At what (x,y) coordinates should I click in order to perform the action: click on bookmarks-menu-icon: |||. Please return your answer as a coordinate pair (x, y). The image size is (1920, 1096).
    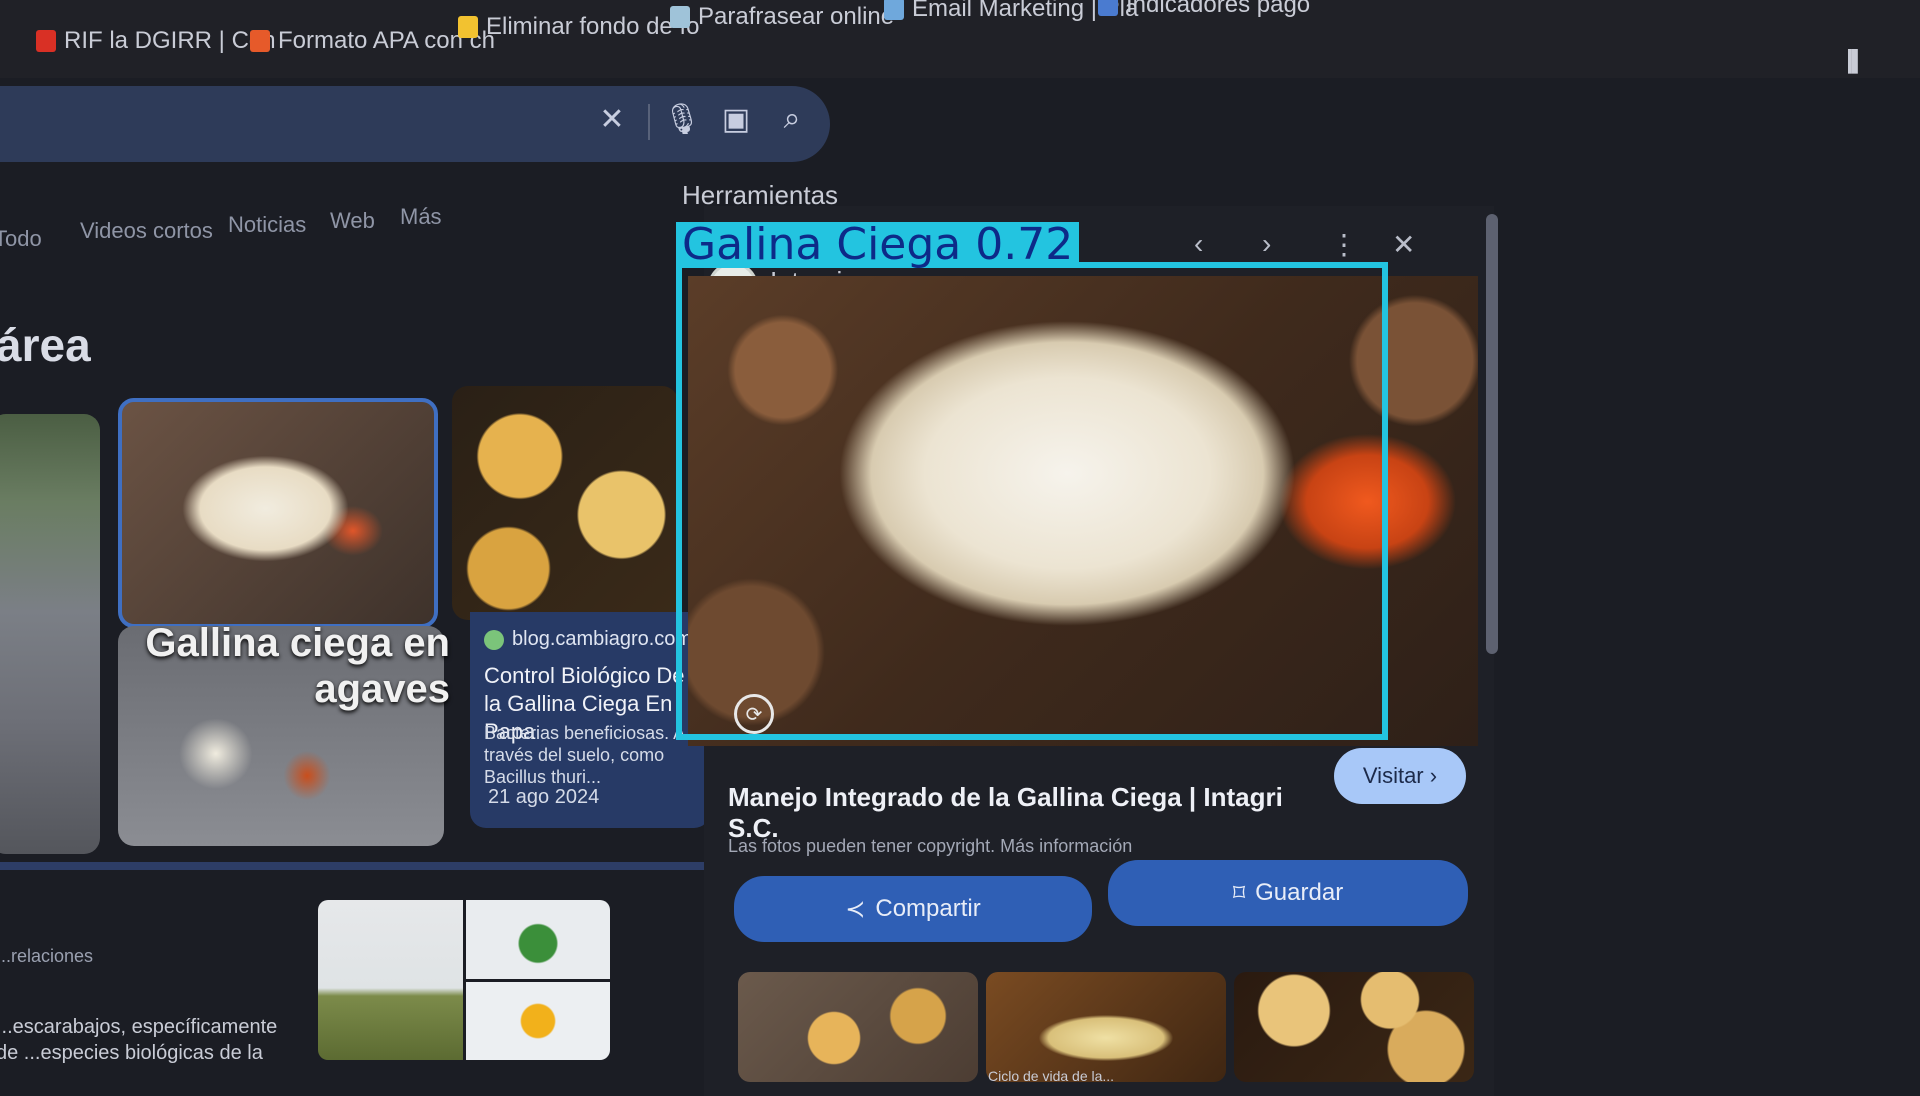
    Looking at the image, I should click on (1856, 59).